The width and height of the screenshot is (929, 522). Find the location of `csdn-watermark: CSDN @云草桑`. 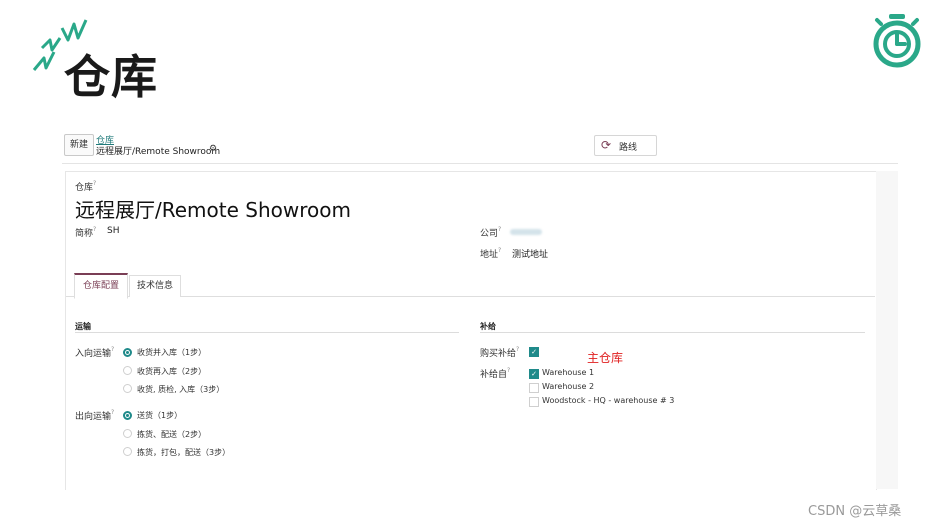

csdn-watermark: CSDN @云草桑 is located at coordinates (855, 511).